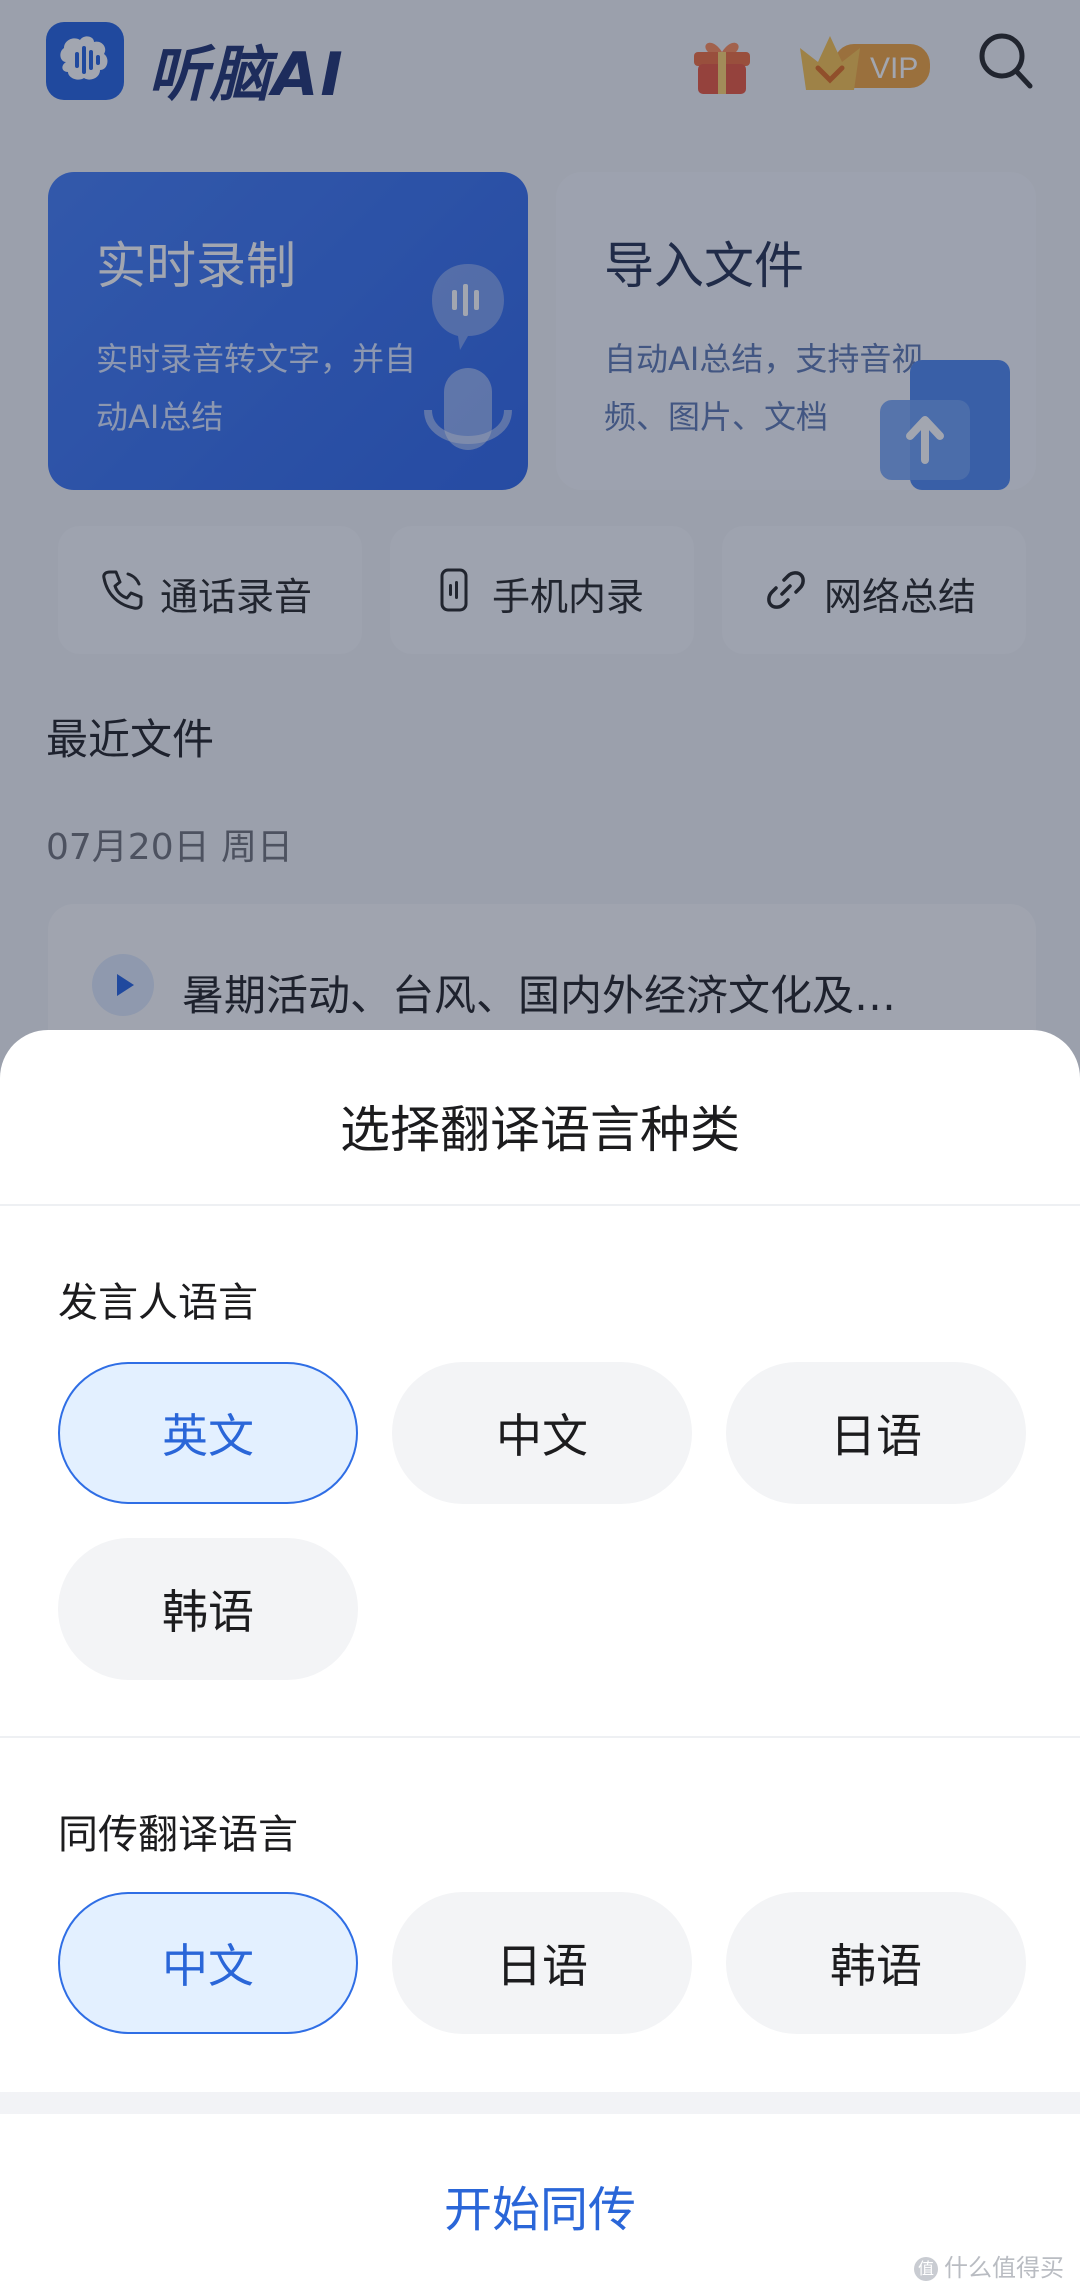  What do you see at coordinates (208, 1609) in the screenshot?
I see `speaker-option-korean: 韩语` at bounding box center [208, 1609].